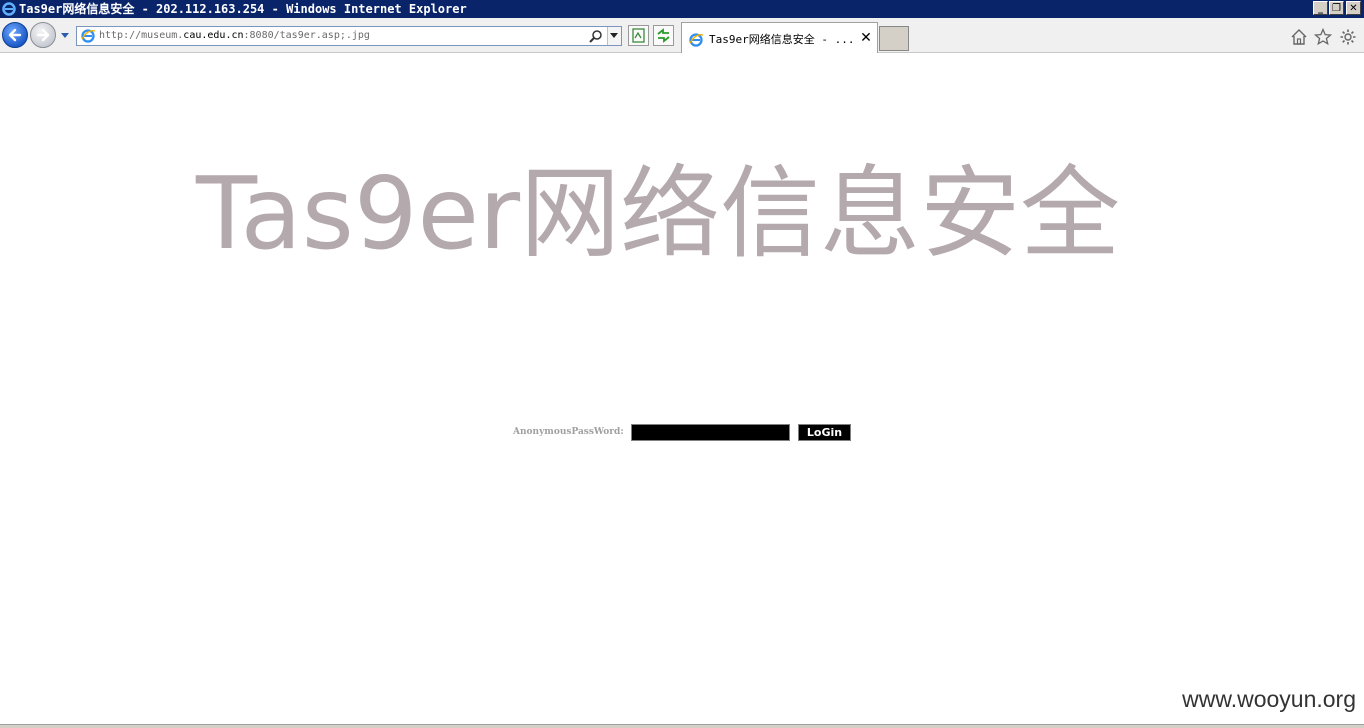  I want to click on url-suffix: :8080/tas9er.asp;.jpg, so click(306, 35).